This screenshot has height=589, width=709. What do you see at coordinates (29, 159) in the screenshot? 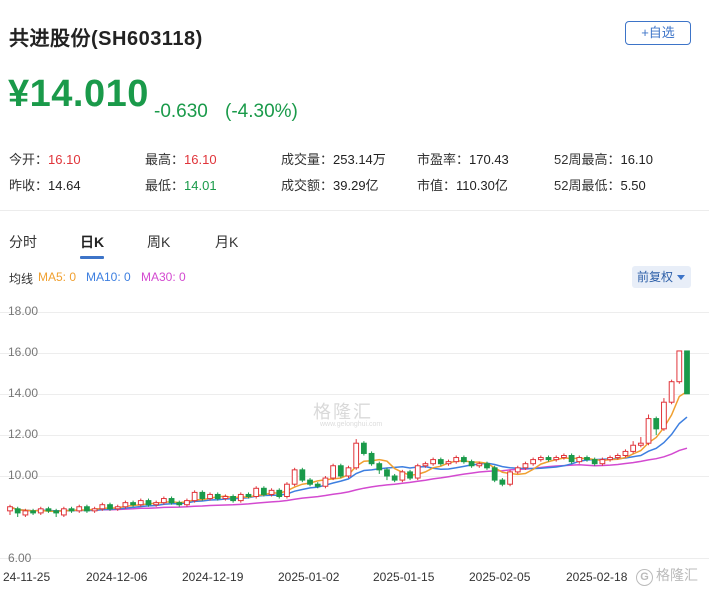
I see `stat-open-label: 今开：` at bounding box center [29, 159].